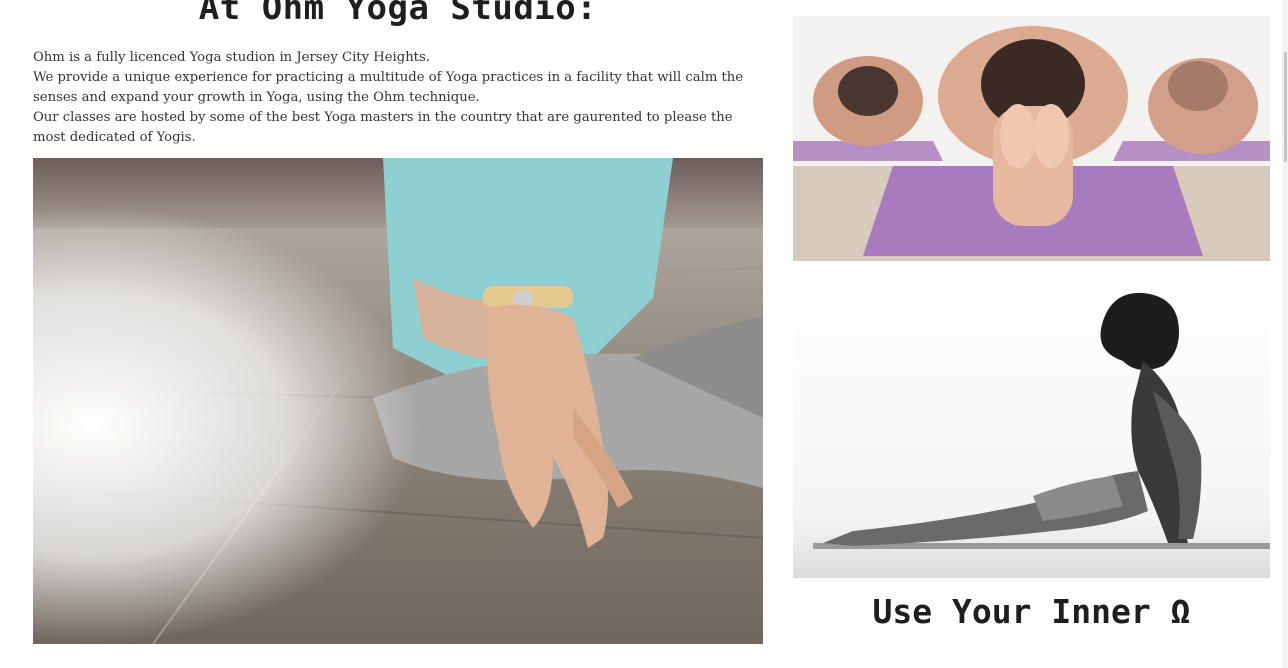 This screenshot has width=1288, height=668. I want to click on tagline: Use Your Inner Ω, so click(1031, 611).